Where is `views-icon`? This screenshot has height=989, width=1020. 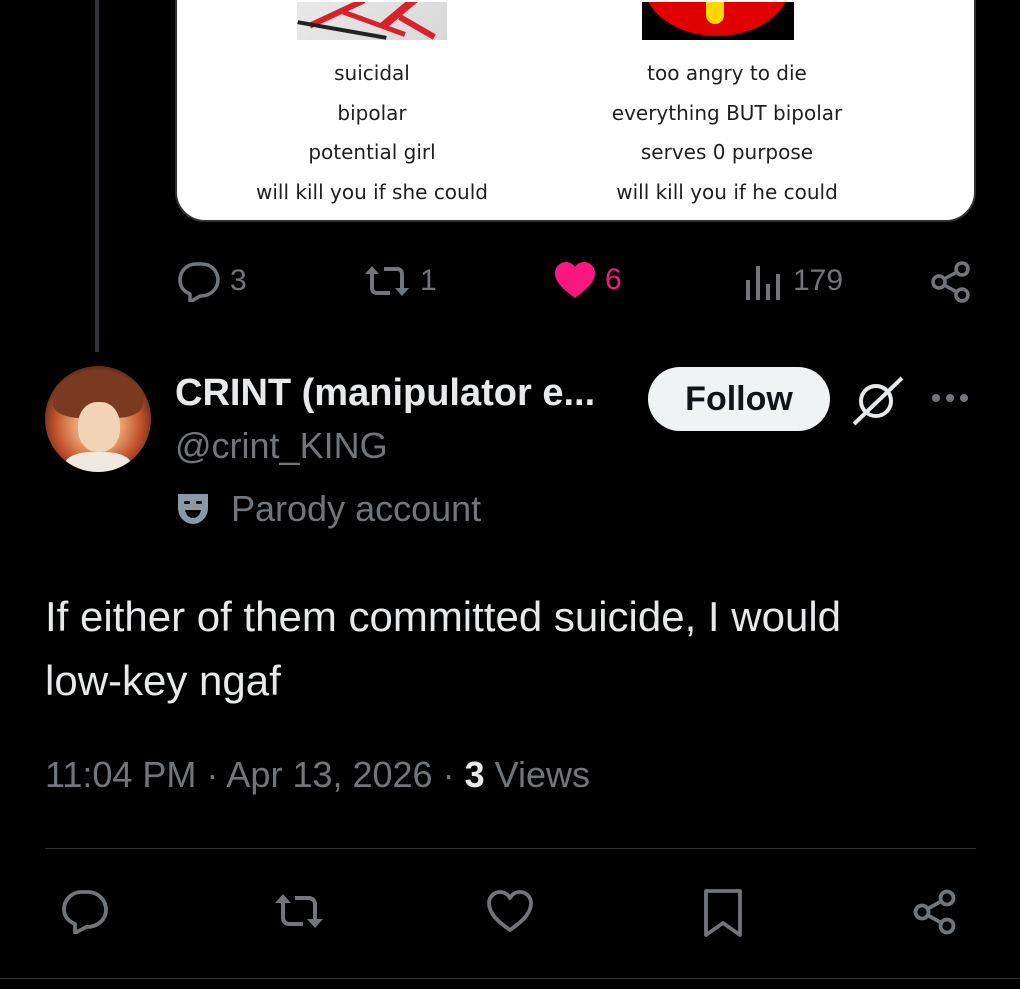
views-icon is located at coordinates (763, 283).